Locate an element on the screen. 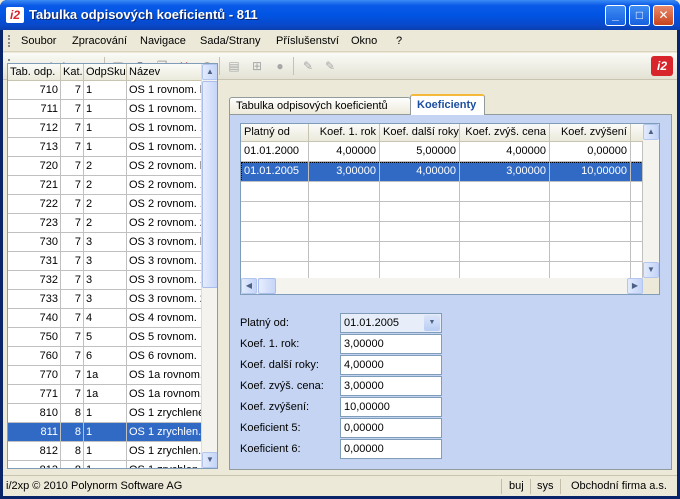 This screenshot has width=680, height=499. koef-zvyseni-cell: 10,00000 is located at coordinates (590, 172).